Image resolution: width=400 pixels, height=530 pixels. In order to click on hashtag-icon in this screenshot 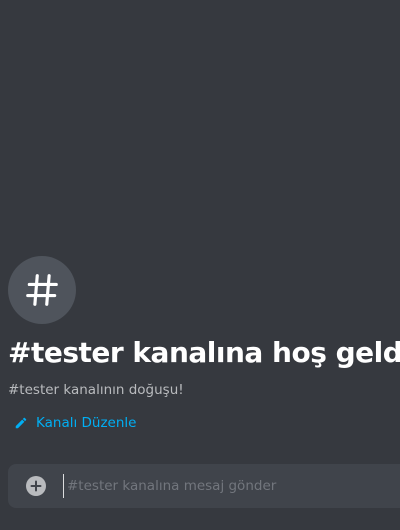, I will do `click(42, 290)`.